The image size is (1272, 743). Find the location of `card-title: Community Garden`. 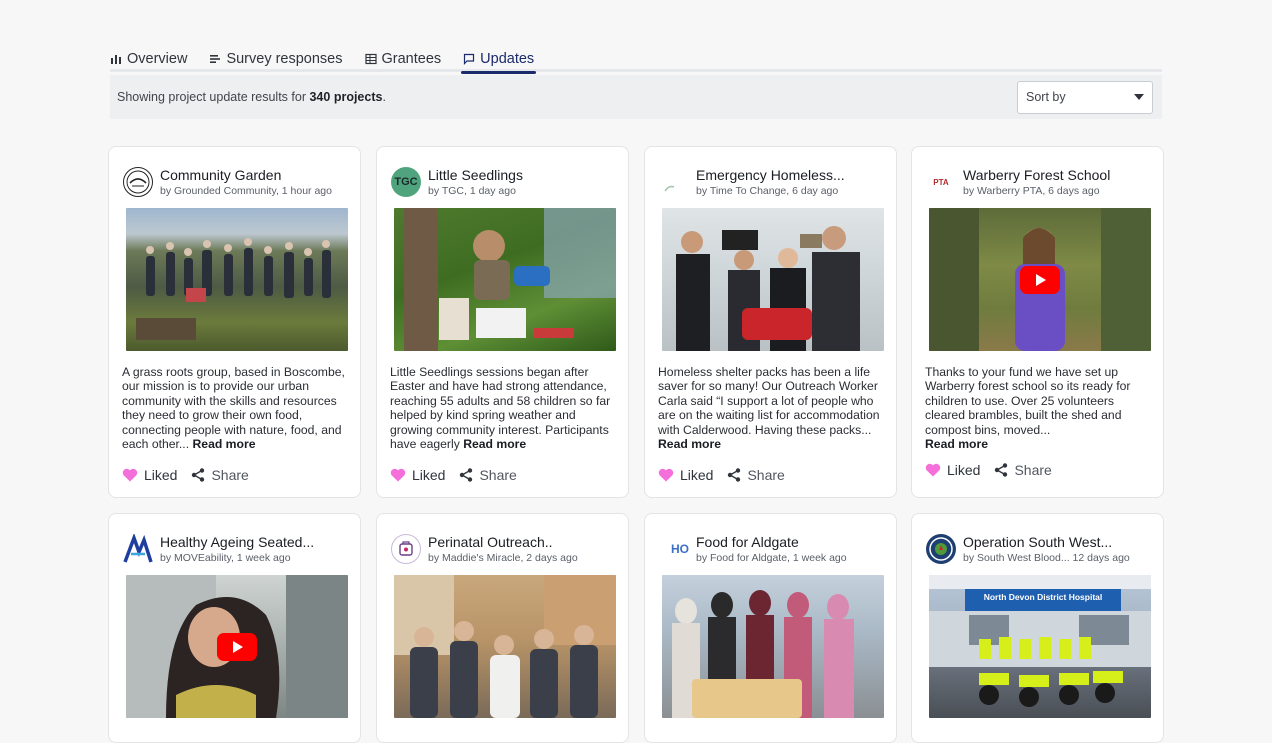

card-title: Community Garden is located at coordinates (246, 175).